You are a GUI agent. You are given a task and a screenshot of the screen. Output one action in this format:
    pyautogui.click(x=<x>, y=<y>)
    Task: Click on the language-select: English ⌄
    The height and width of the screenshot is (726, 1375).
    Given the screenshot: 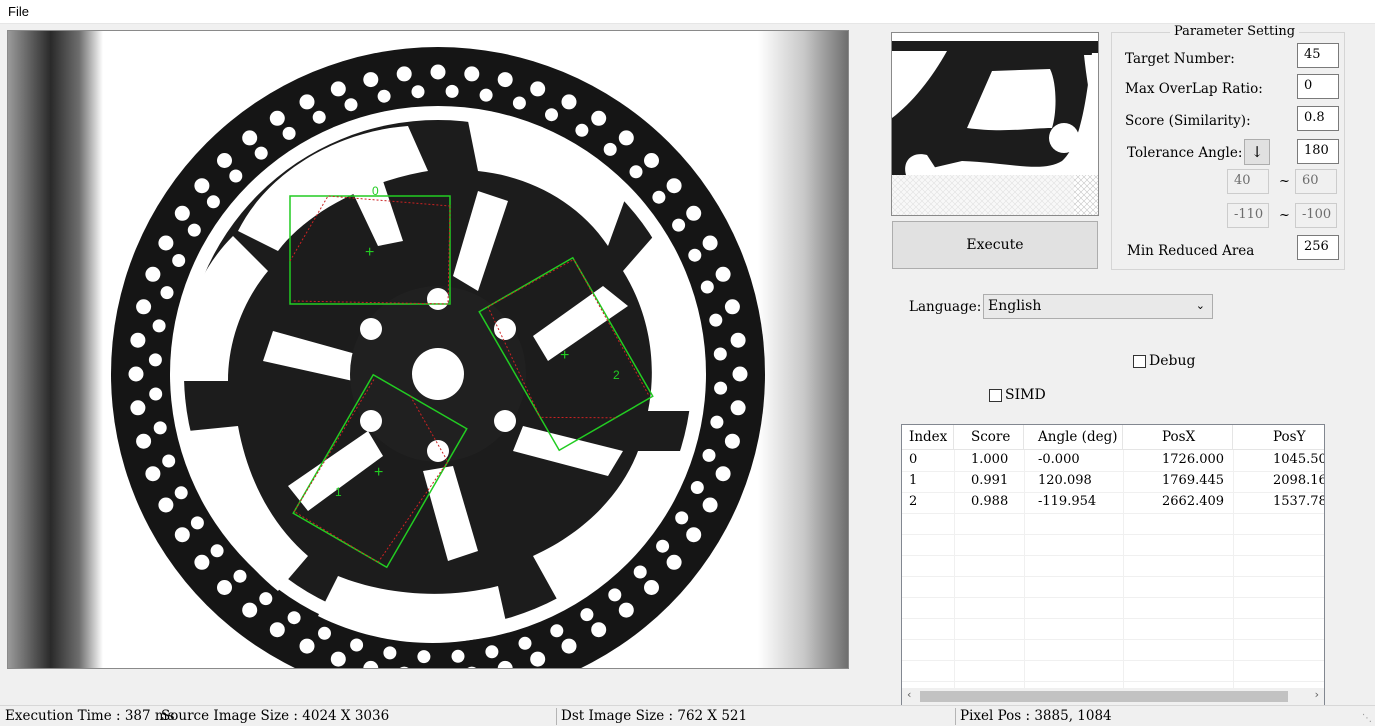 What is the action you would take?
    pyautogui.click(x=1098, y=306)
    